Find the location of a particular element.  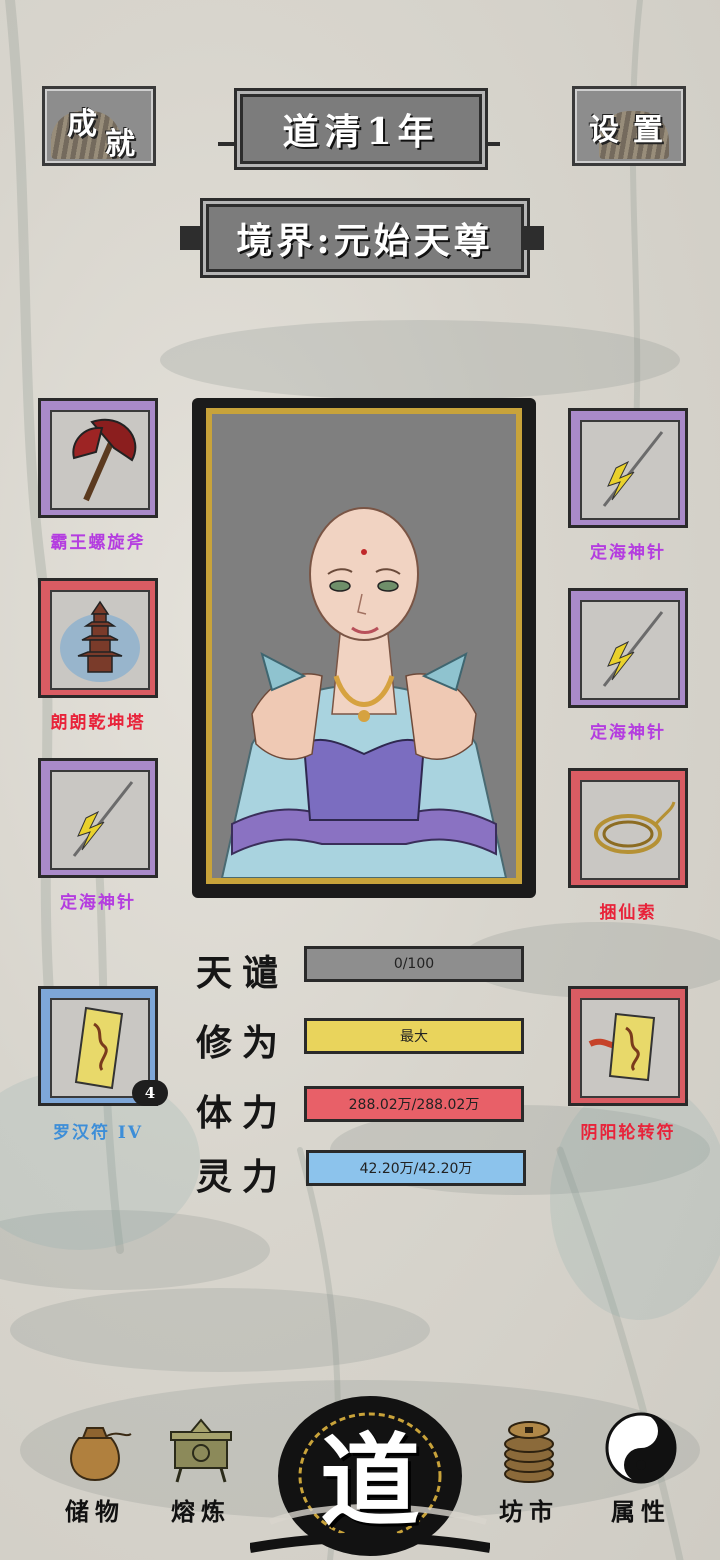

character-portrait is located at coordinates (364, 646).